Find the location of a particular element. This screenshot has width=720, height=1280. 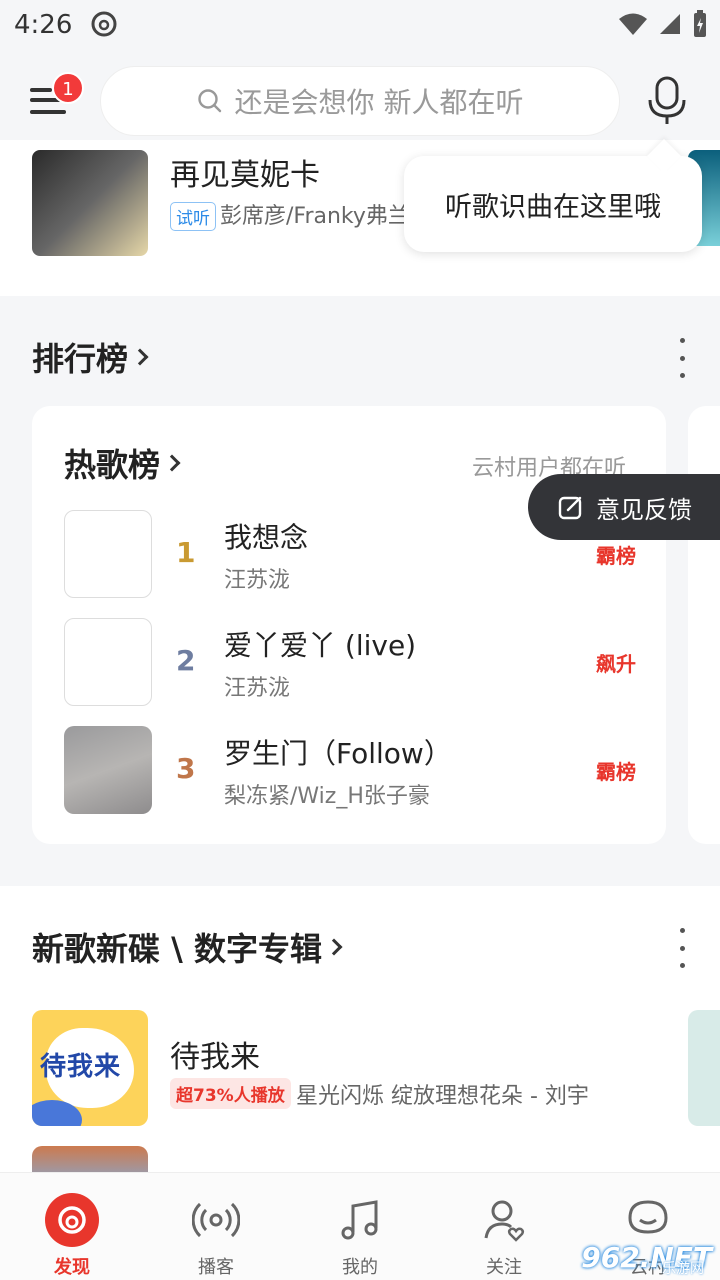

card-title: 热歌榜 is located at coordinates (122, 463).